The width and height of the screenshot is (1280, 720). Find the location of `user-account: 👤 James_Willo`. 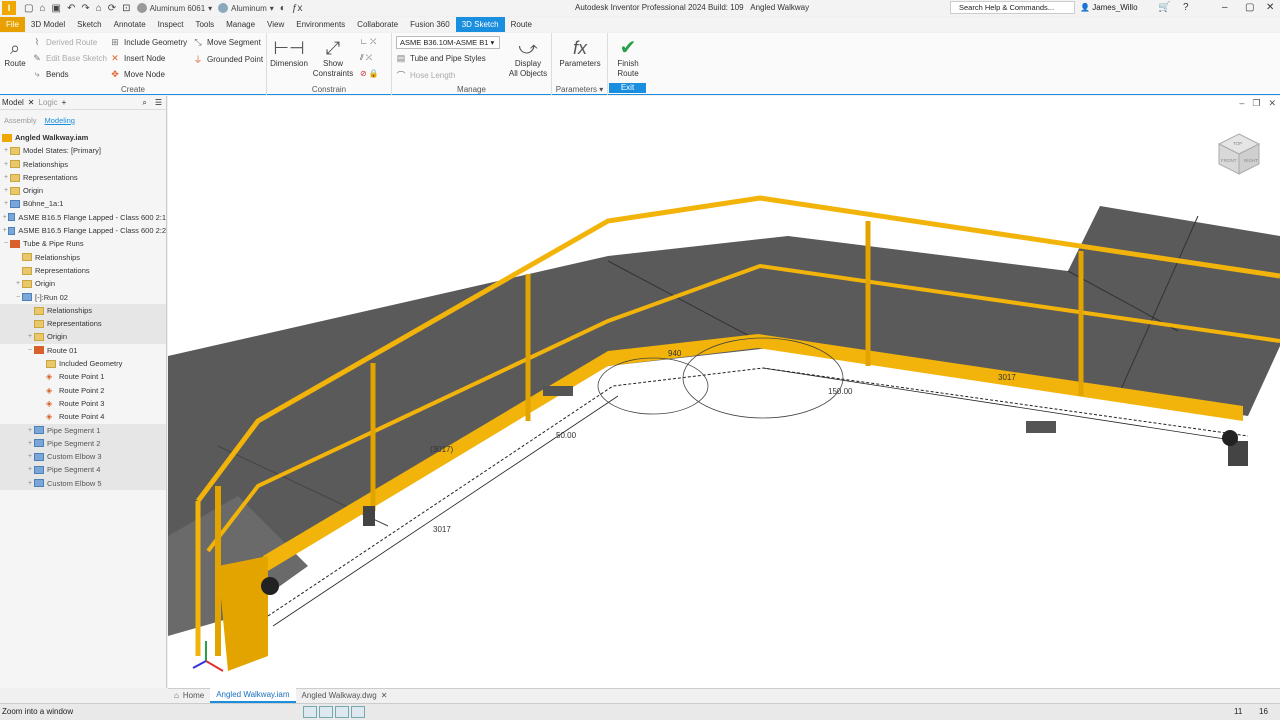

user-account: 👤 James_Willo is located at coordinates (1109, 7).